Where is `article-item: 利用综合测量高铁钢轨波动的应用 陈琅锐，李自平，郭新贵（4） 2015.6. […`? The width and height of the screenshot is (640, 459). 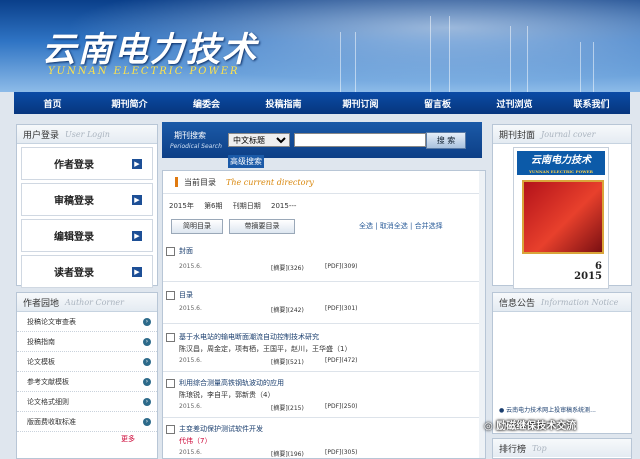 article-item: 利用综合测量高铁钢轨波动的应用 陈琅锐，李自平，郭新贵（4） 2015.6. [… is located at coordinates (321, 396).